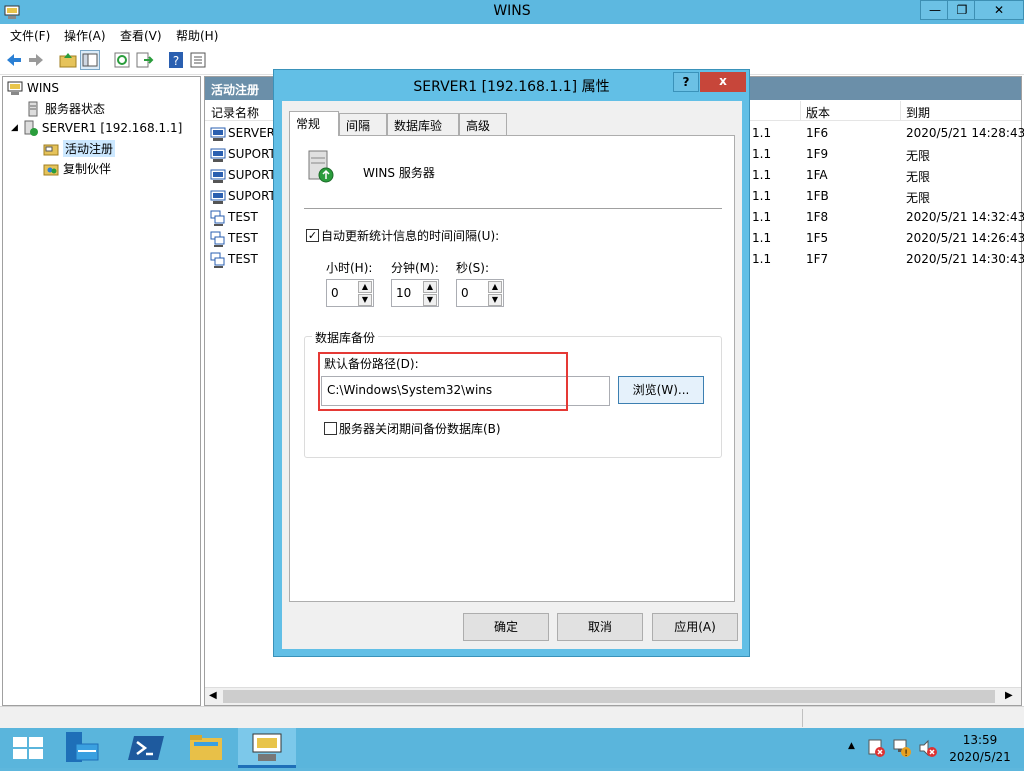  Describe the element at coordinates (144, 60) in the screenshot. I see `export-icon` at that location.